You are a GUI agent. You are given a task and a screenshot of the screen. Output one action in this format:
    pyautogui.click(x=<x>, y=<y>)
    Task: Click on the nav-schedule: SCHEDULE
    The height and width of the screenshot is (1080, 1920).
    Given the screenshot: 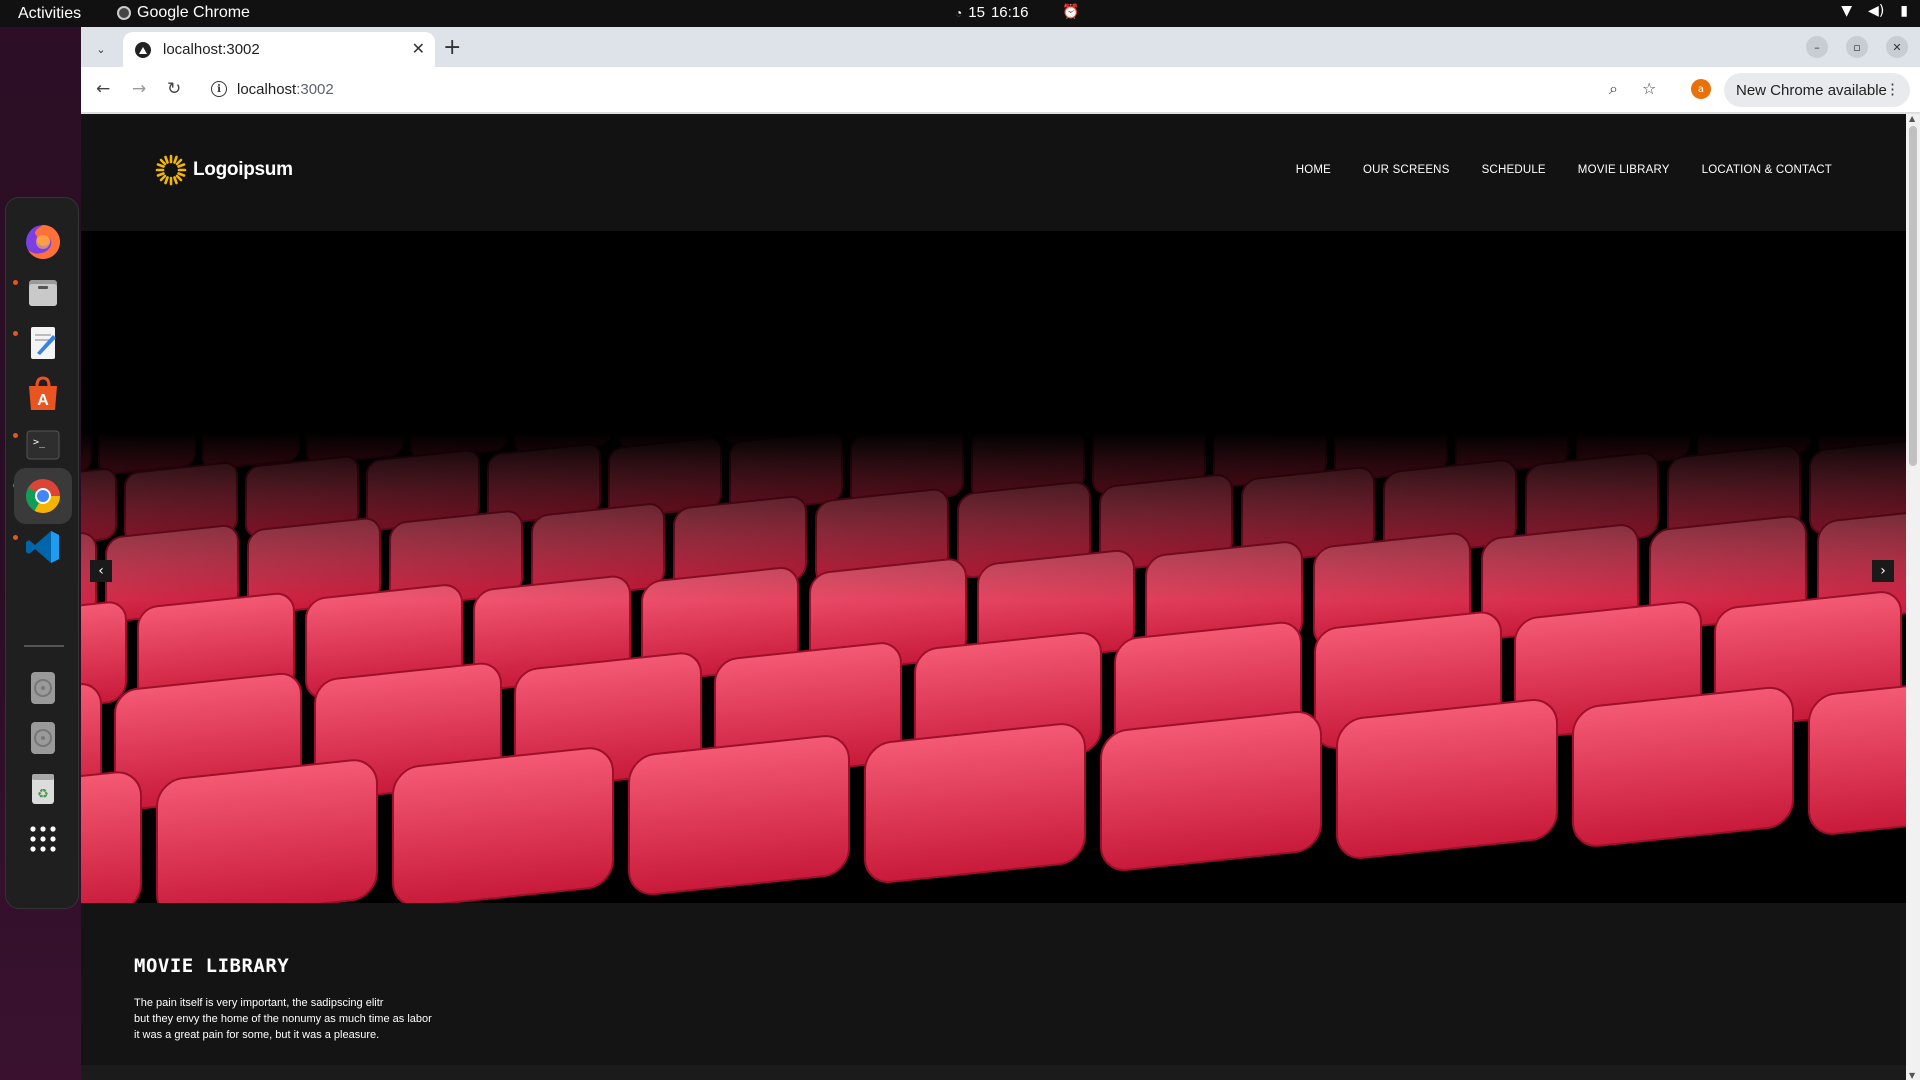 What is the action you would take?
    pyautogui.click(x=1514, y=170)
    